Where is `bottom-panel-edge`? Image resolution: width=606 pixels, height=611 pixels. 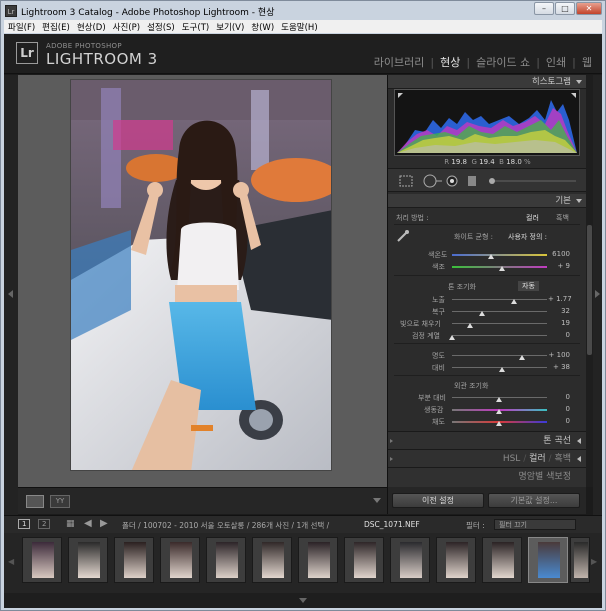 bottom-panel-edge is located at coordinates (303, 600).